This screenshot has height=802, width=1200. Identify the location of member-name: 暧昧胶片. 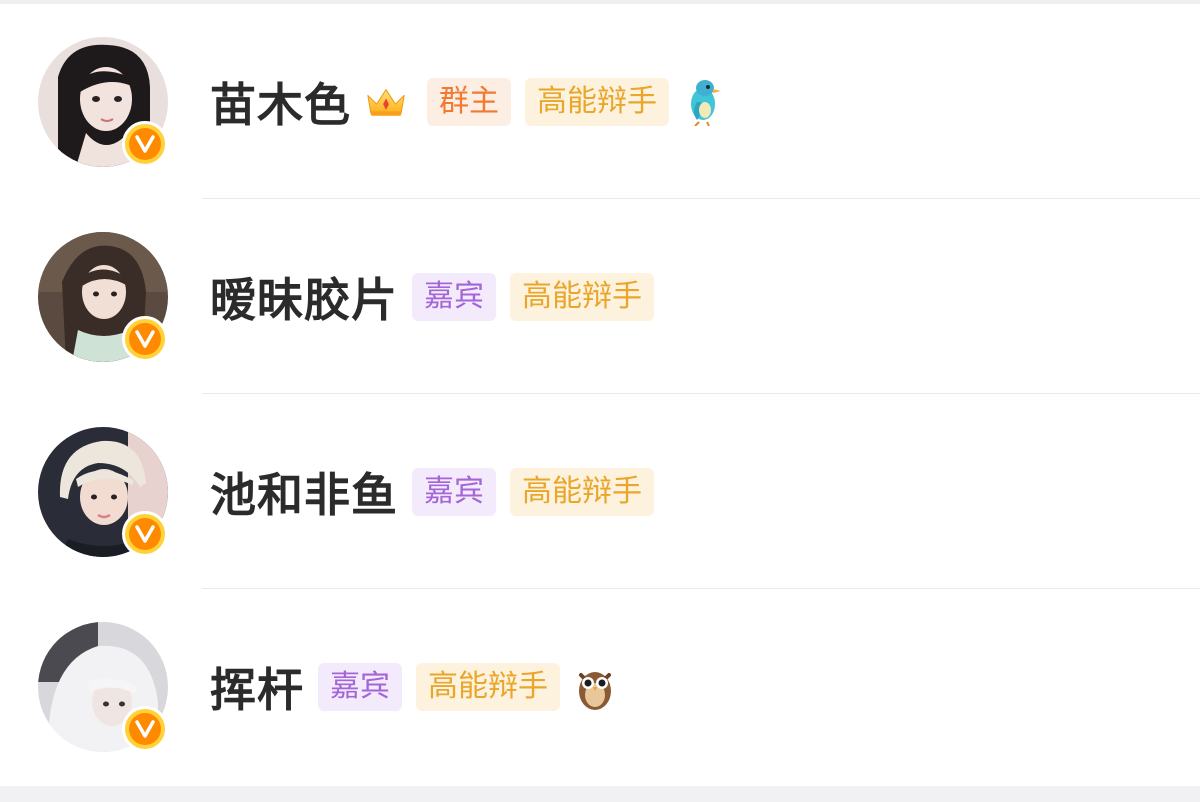
(304, 297).